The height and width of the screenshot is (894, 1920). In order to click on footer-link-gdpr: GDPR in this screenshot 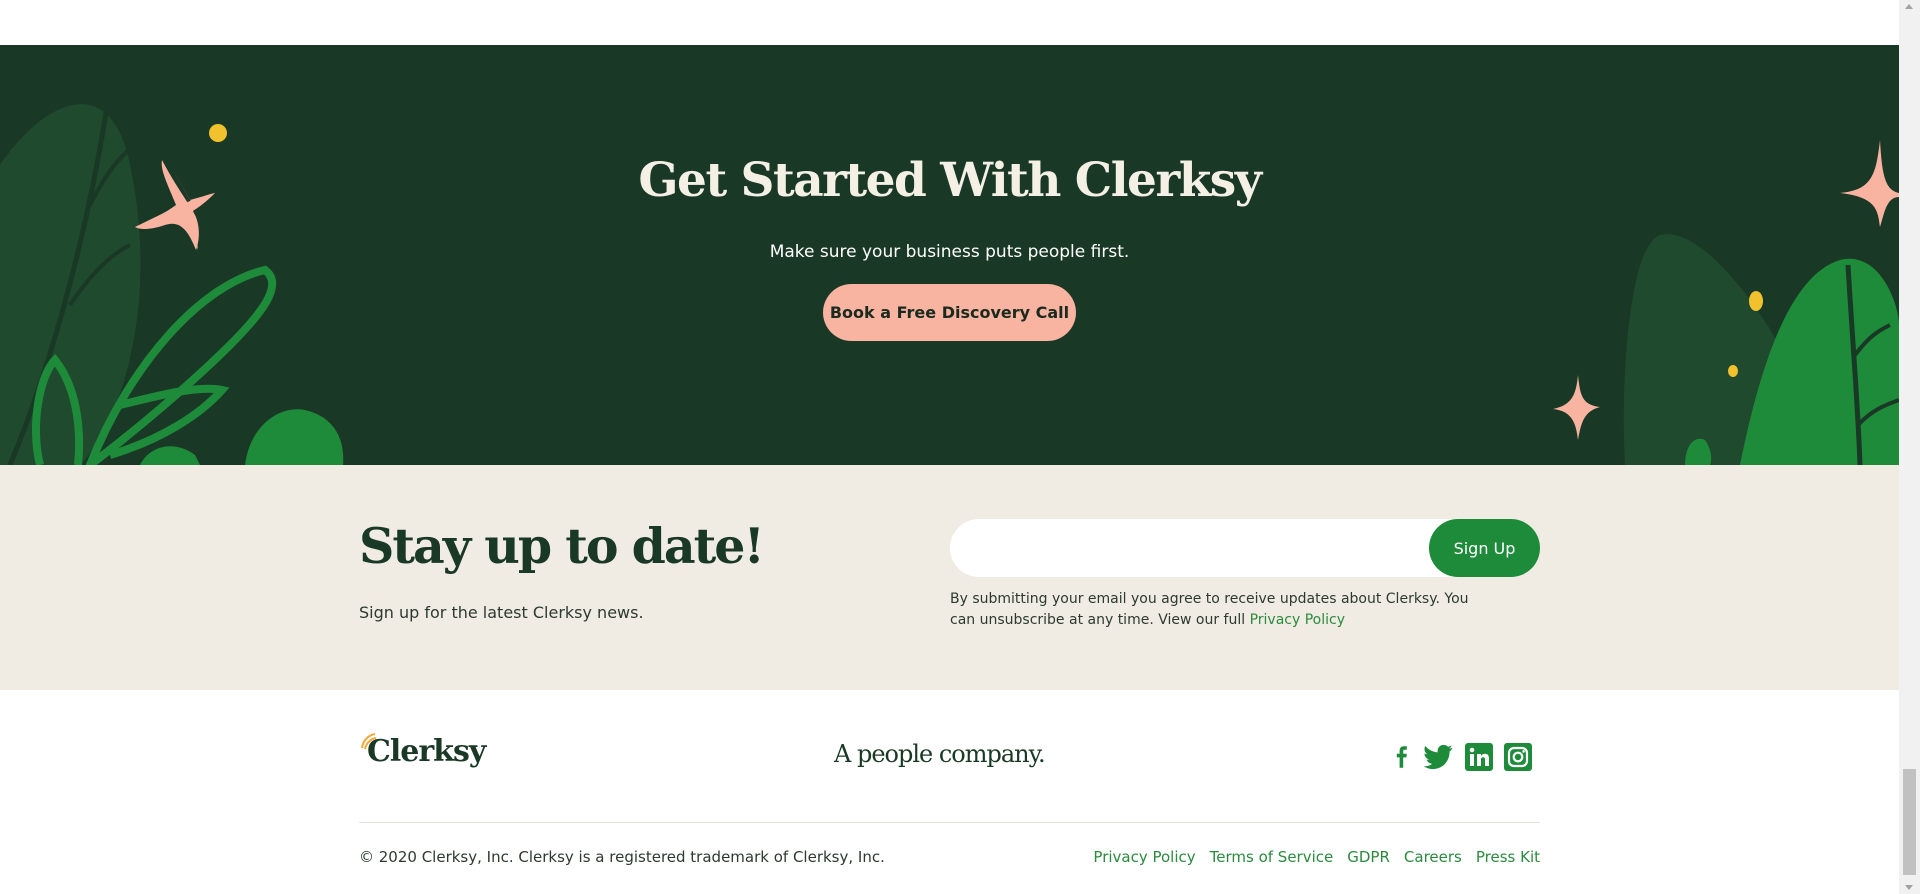, I will do `click(1368, 857)`.